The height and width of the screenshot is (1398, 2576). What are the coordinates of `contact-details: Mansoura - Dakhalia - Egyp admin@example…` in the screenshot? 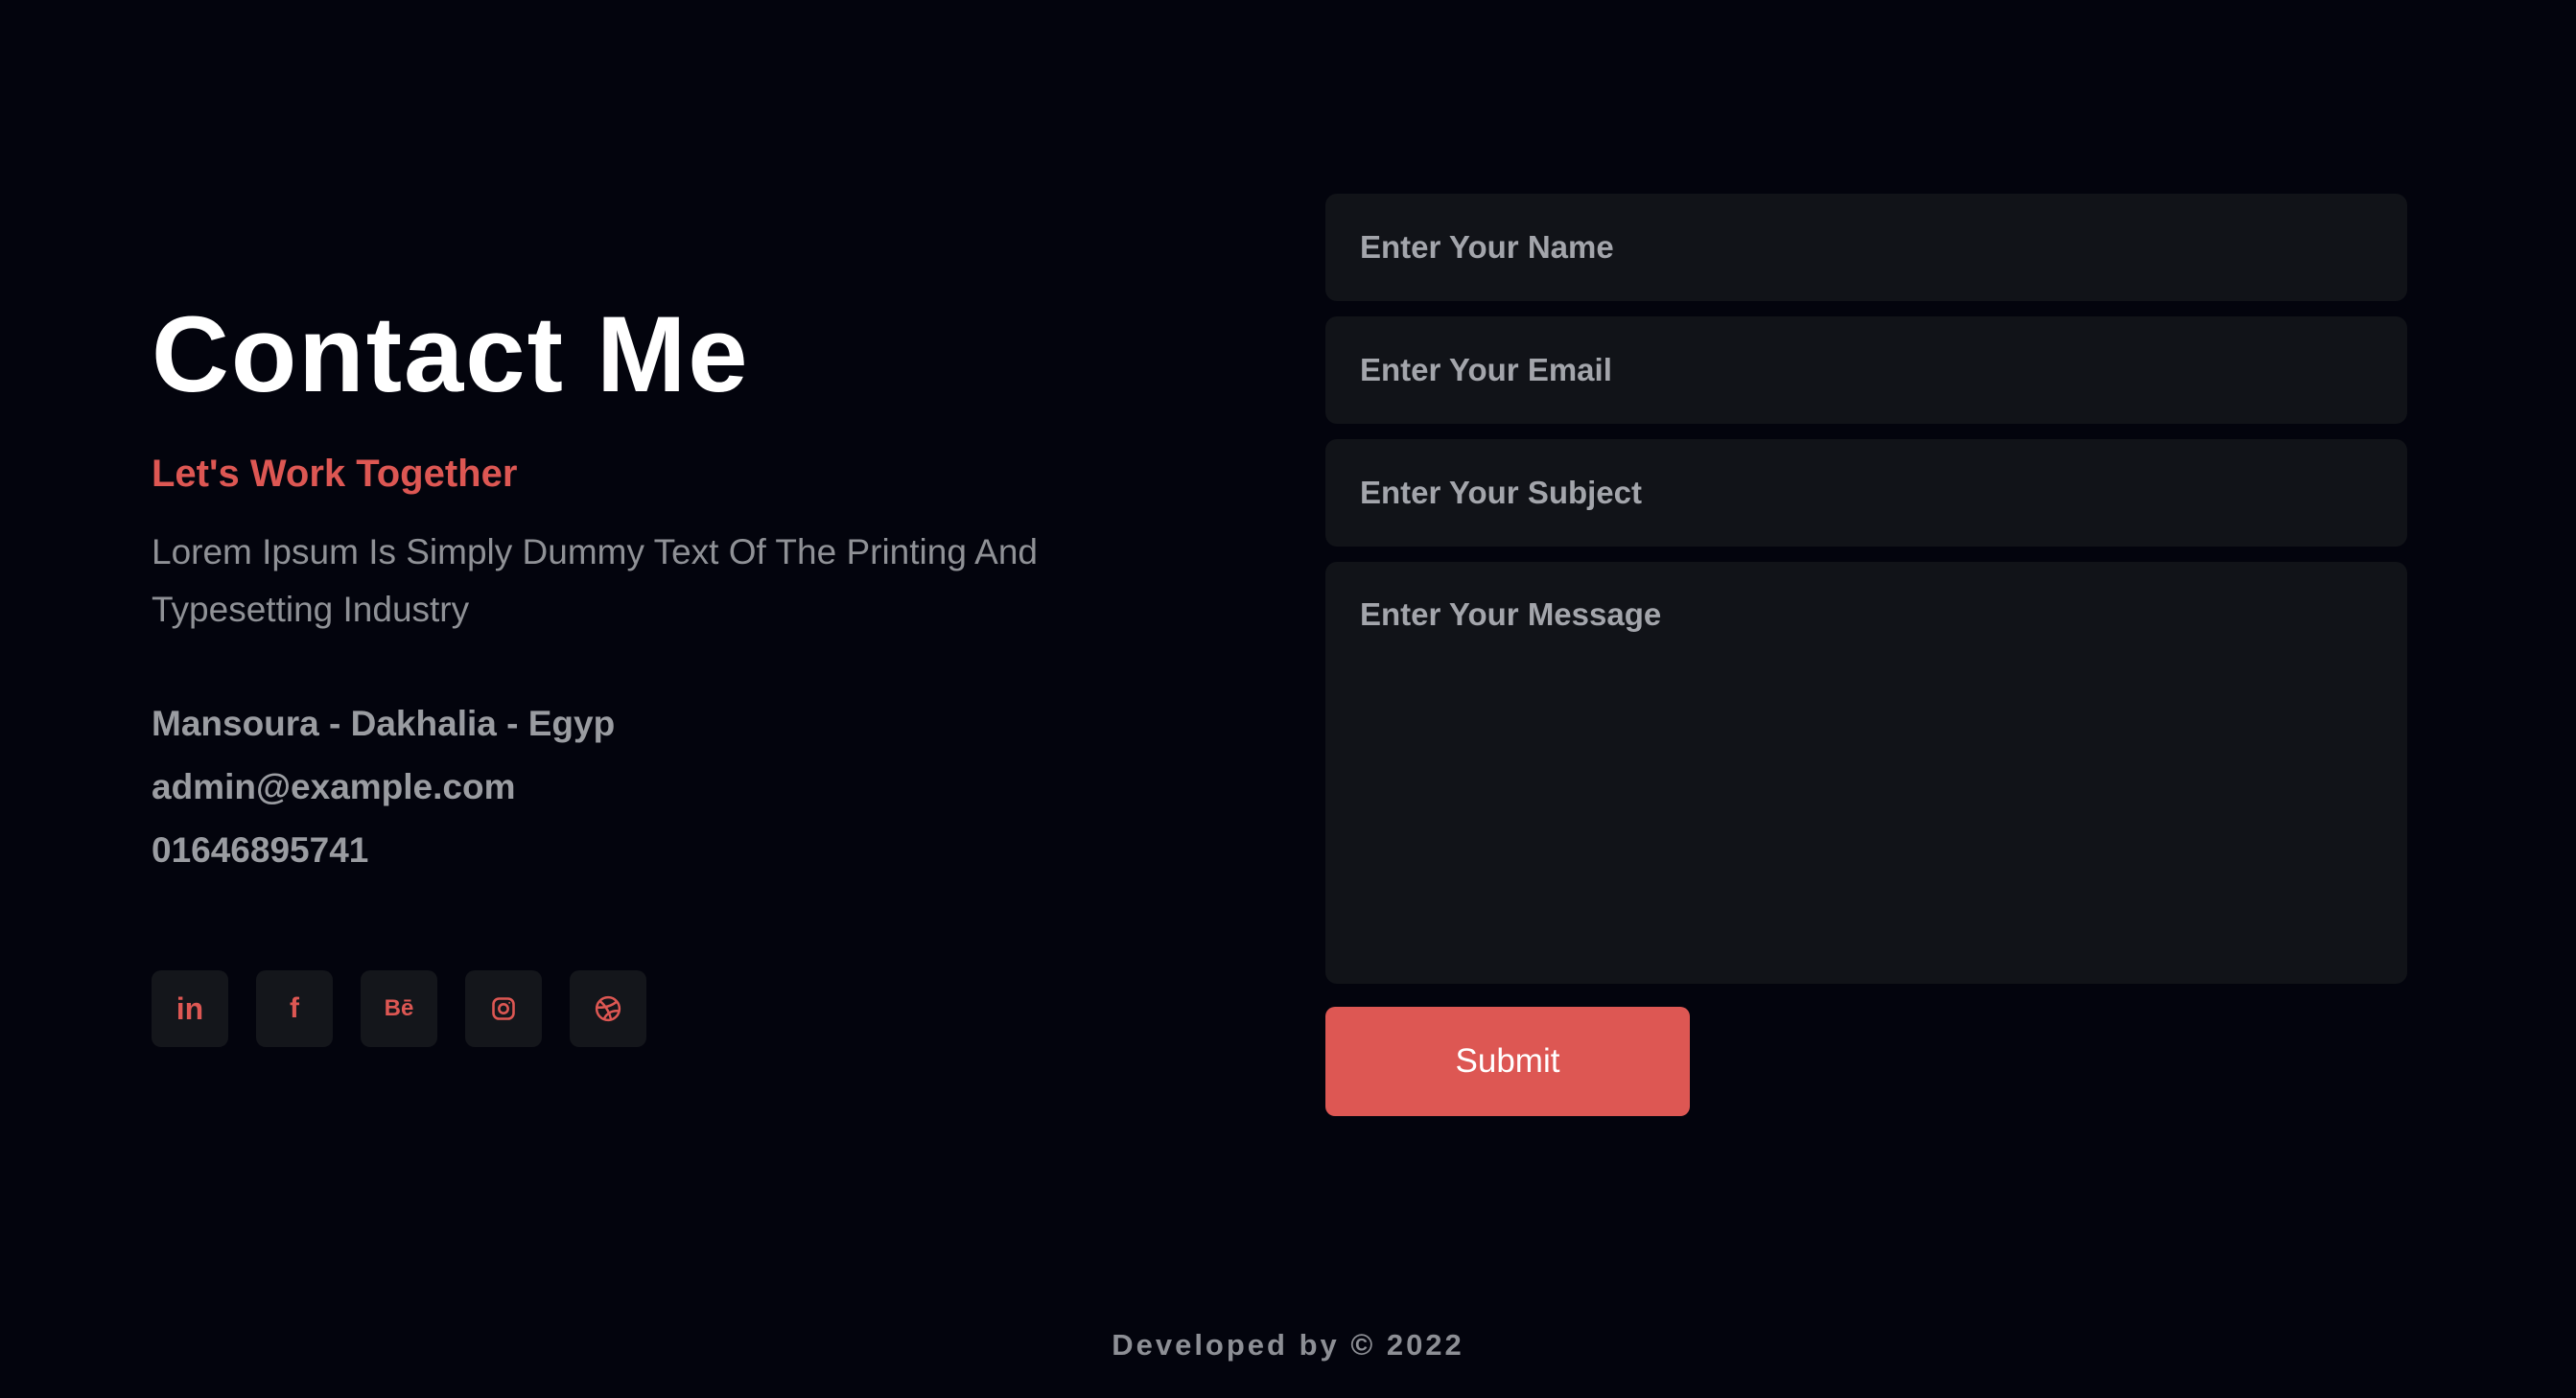 It's located at (631, 787).